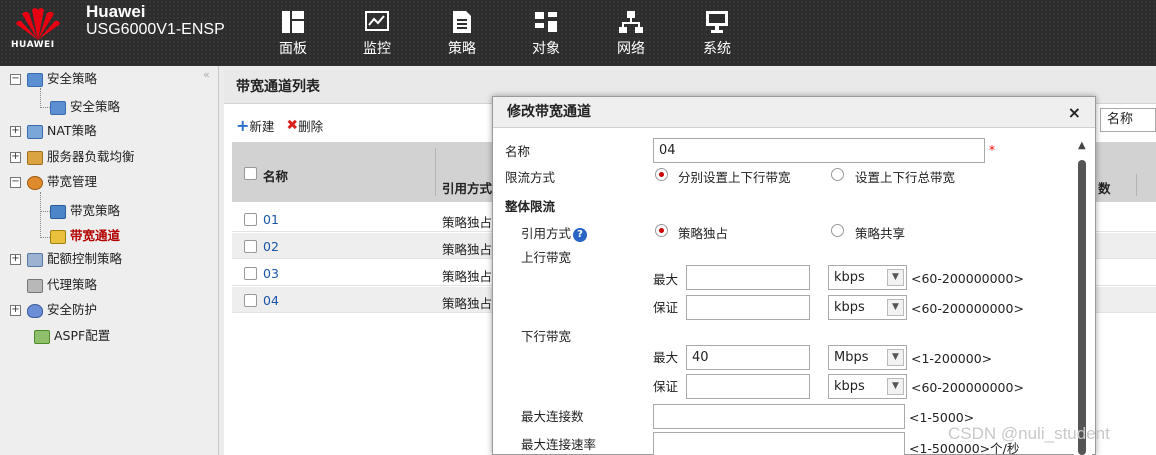 The image size is (1156, 455). I want to click on sidebar-item-bandwidth-channel: 带宽通道, so click(85, 236).